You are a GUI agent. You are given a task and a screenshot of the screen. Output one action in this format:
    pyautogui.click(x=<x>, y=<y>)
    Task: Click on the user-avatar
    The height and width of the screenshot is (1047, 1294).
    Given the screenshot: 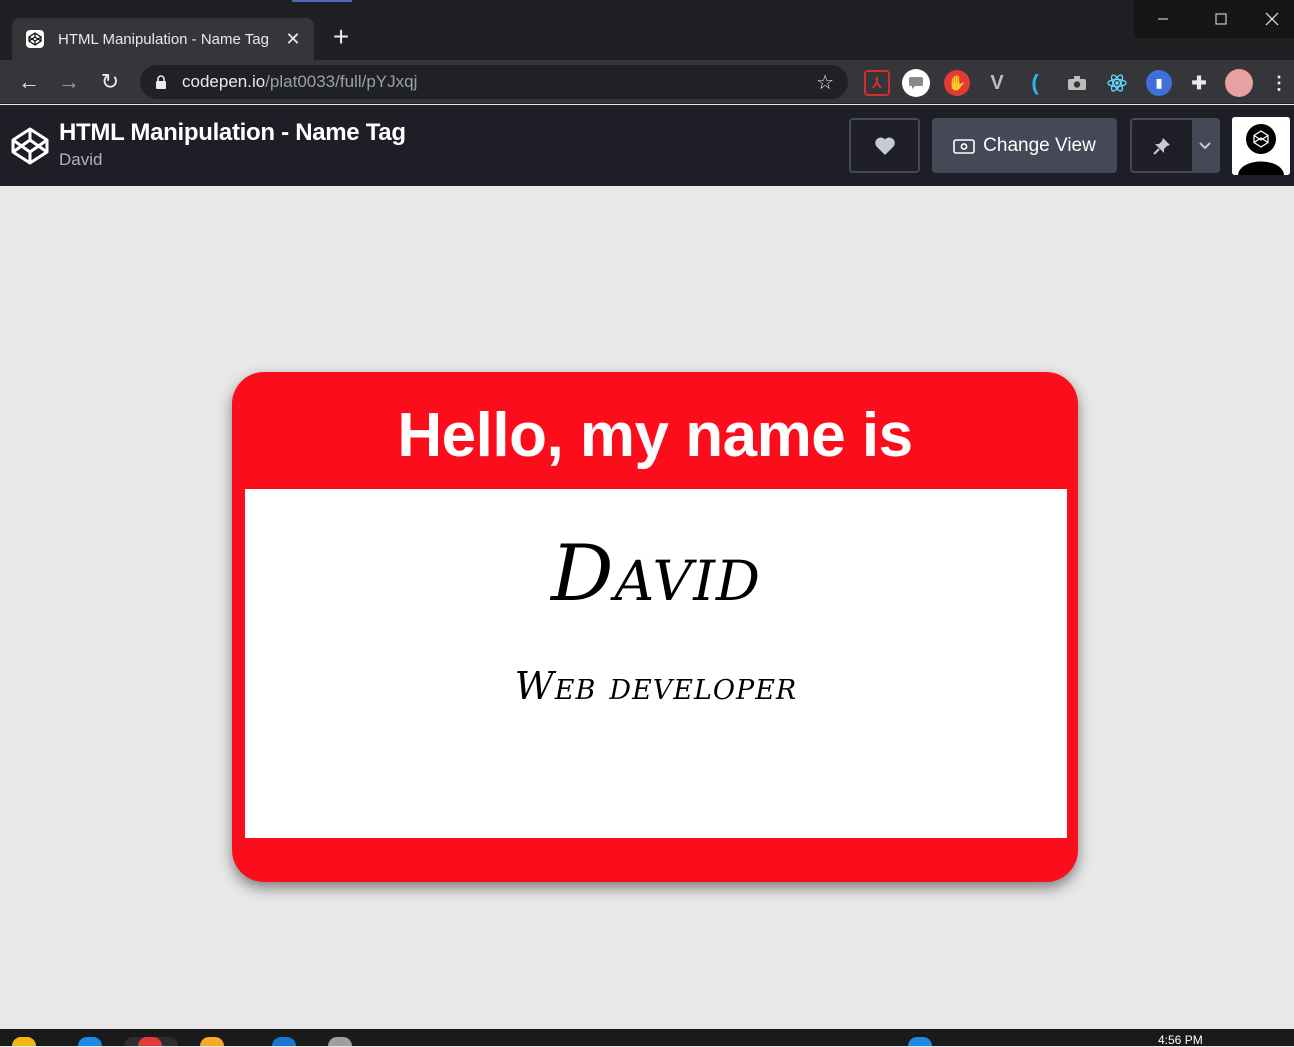 What is the action you would take?
    pyautogui.click(x=1261, y=146)
    